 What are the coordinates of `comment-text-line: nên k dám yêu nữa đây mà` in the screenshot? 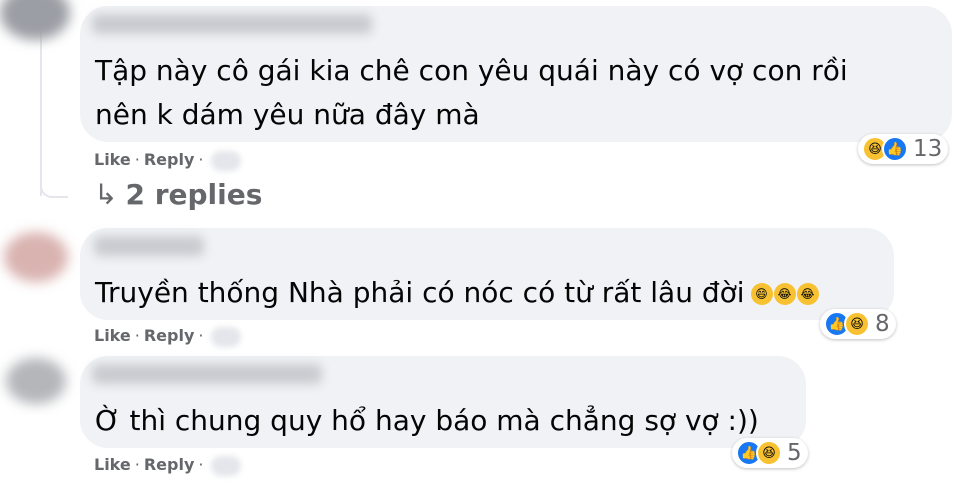 It's located at (287, 114).